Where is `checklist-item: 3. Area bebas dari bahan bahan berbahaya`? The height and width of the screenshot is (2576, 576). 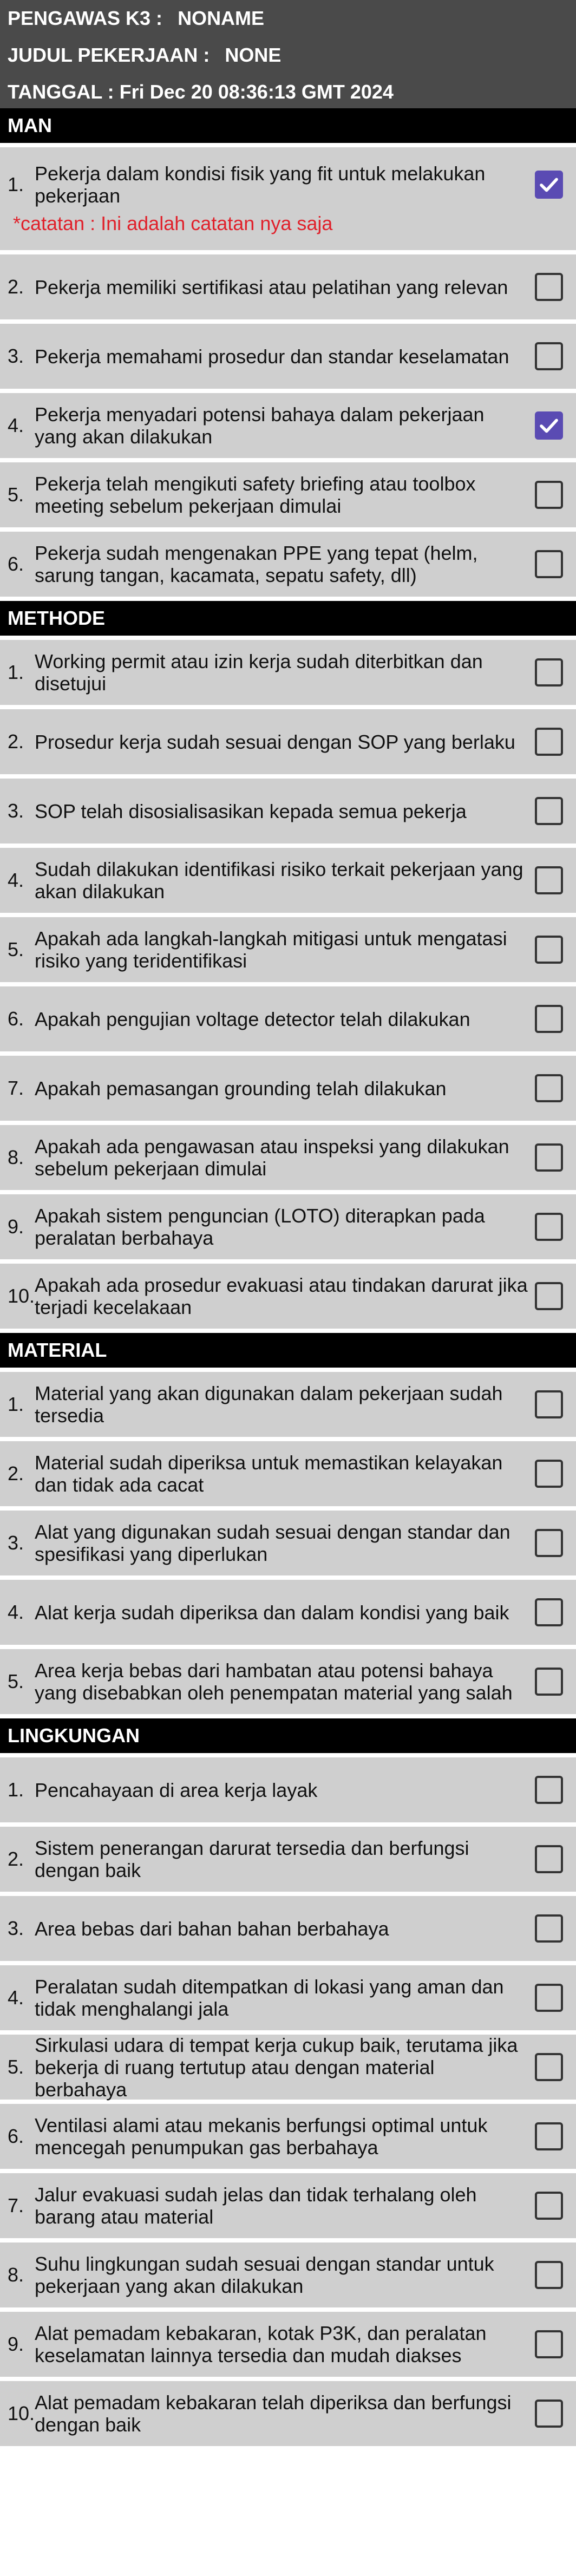
checklist-item: 3. Area bebas dari bahan bahan berbahaya is located at coordinates (288, 1928).